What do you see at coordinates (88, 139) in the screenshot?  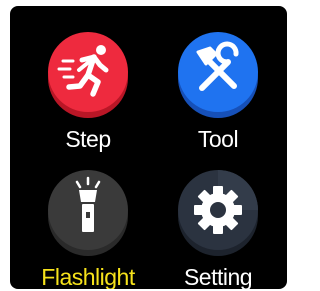 I see `step-label: Step` at bounding box center [88, 139].